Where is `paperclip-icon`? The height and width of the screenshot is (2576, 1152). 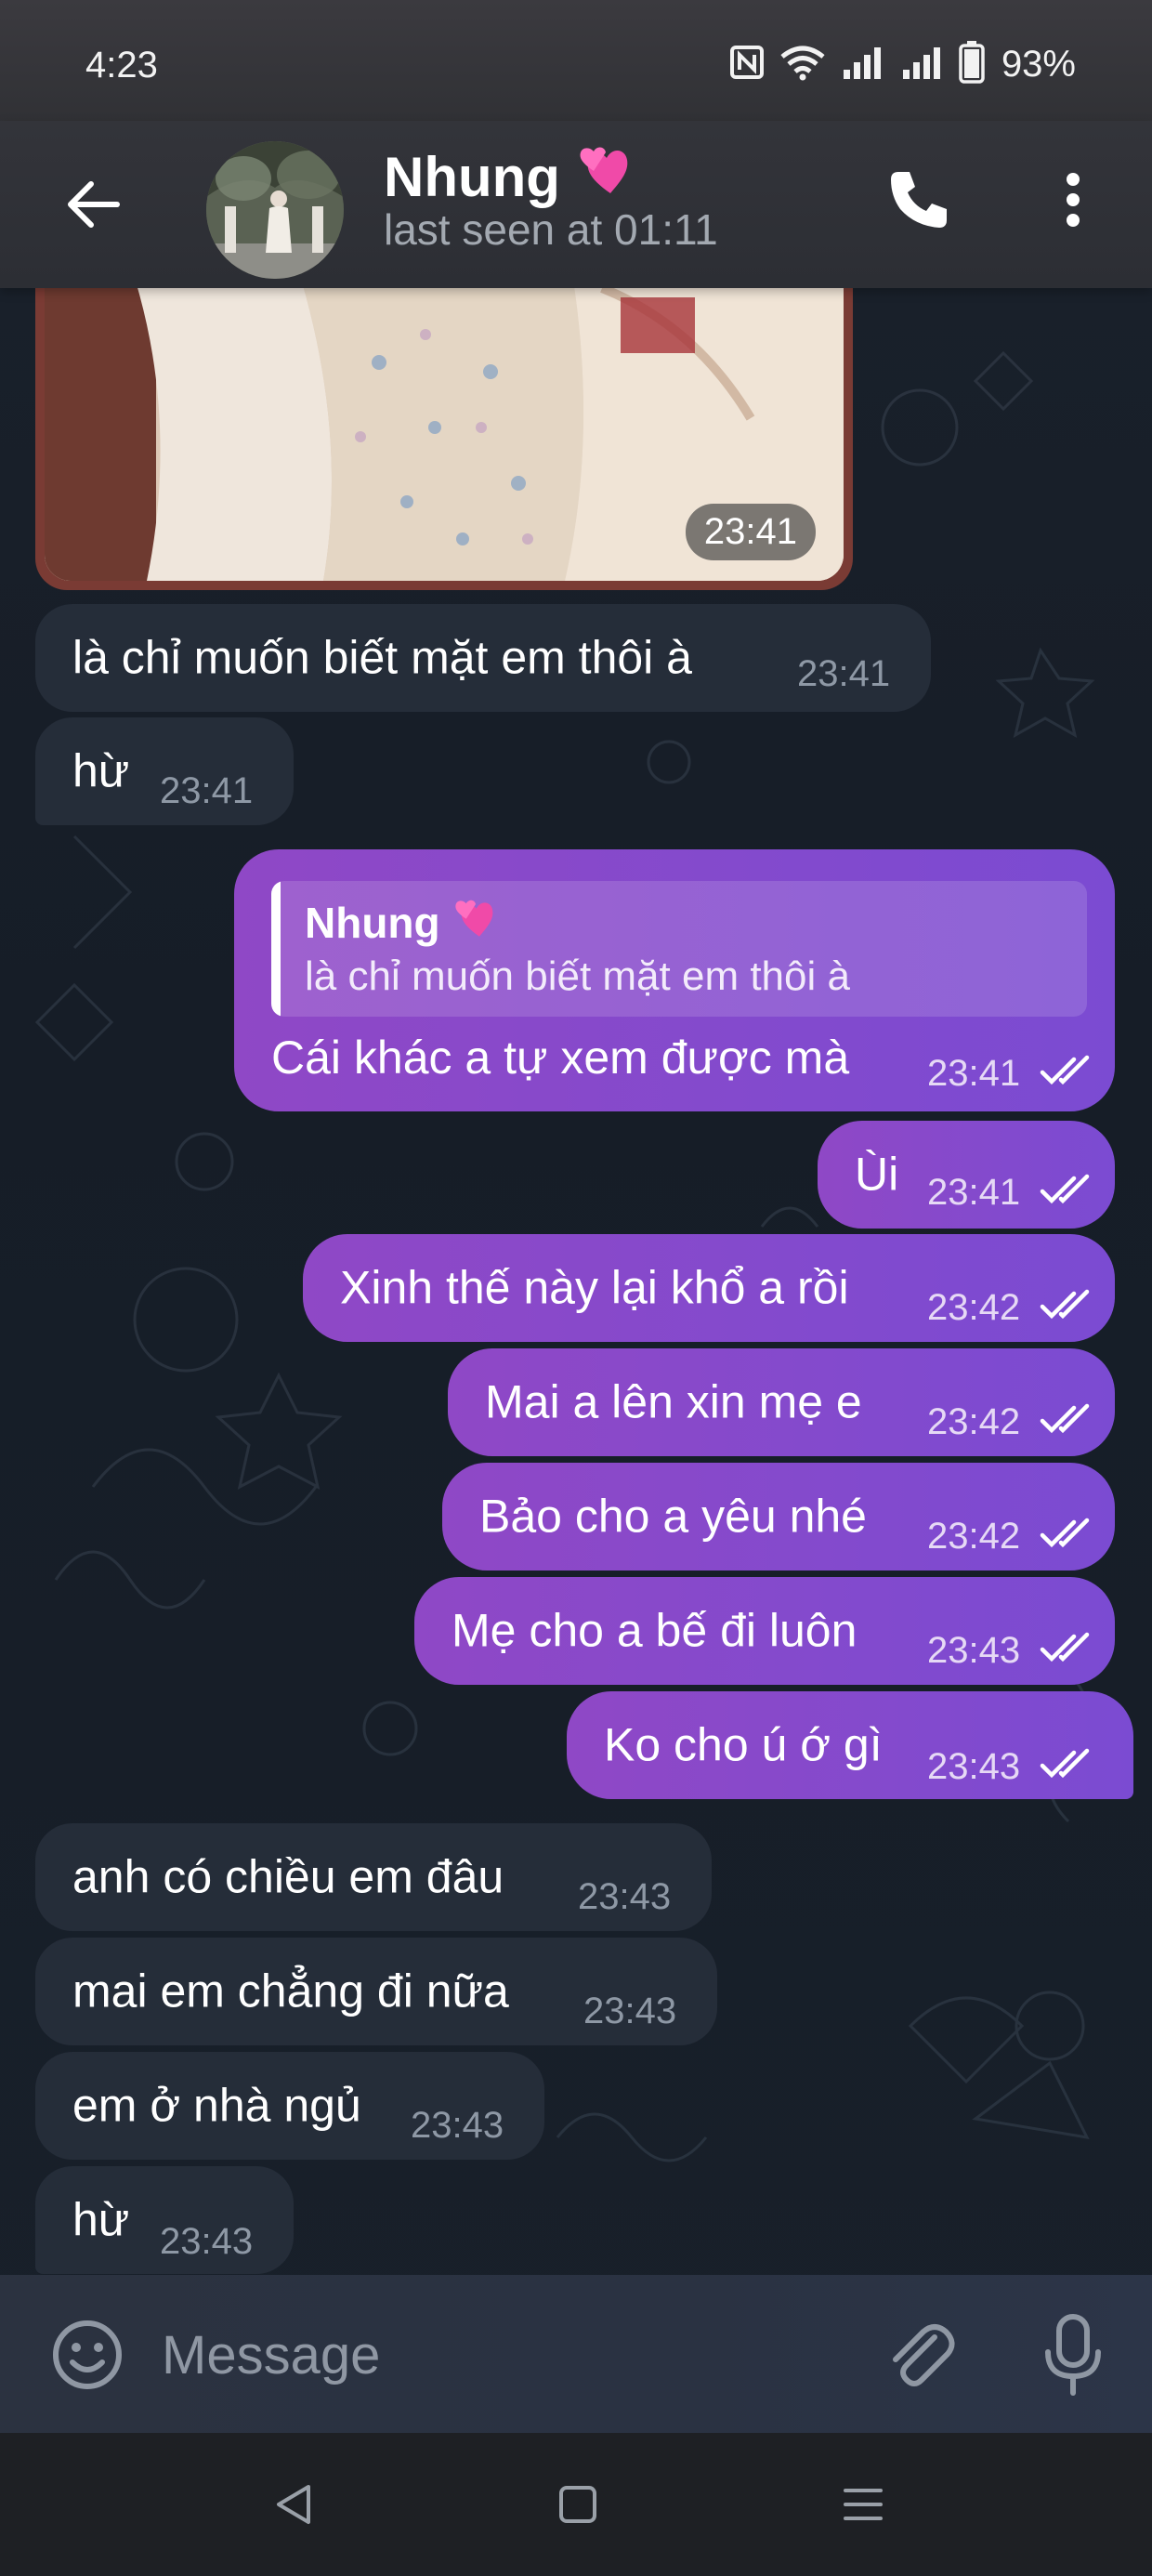
paperclip-icon is located at coordinates (924, 2355).